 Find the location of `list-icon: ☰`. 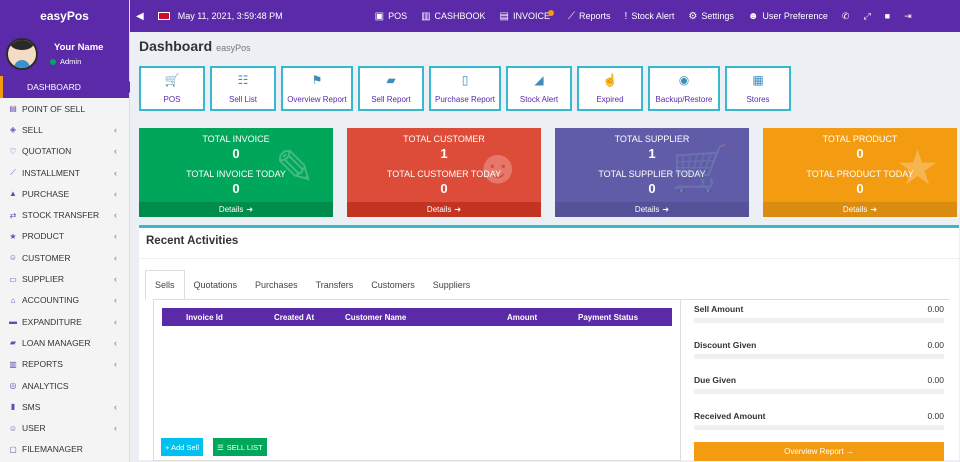

list-icon: ☰ is located at coordinates (220, 447).